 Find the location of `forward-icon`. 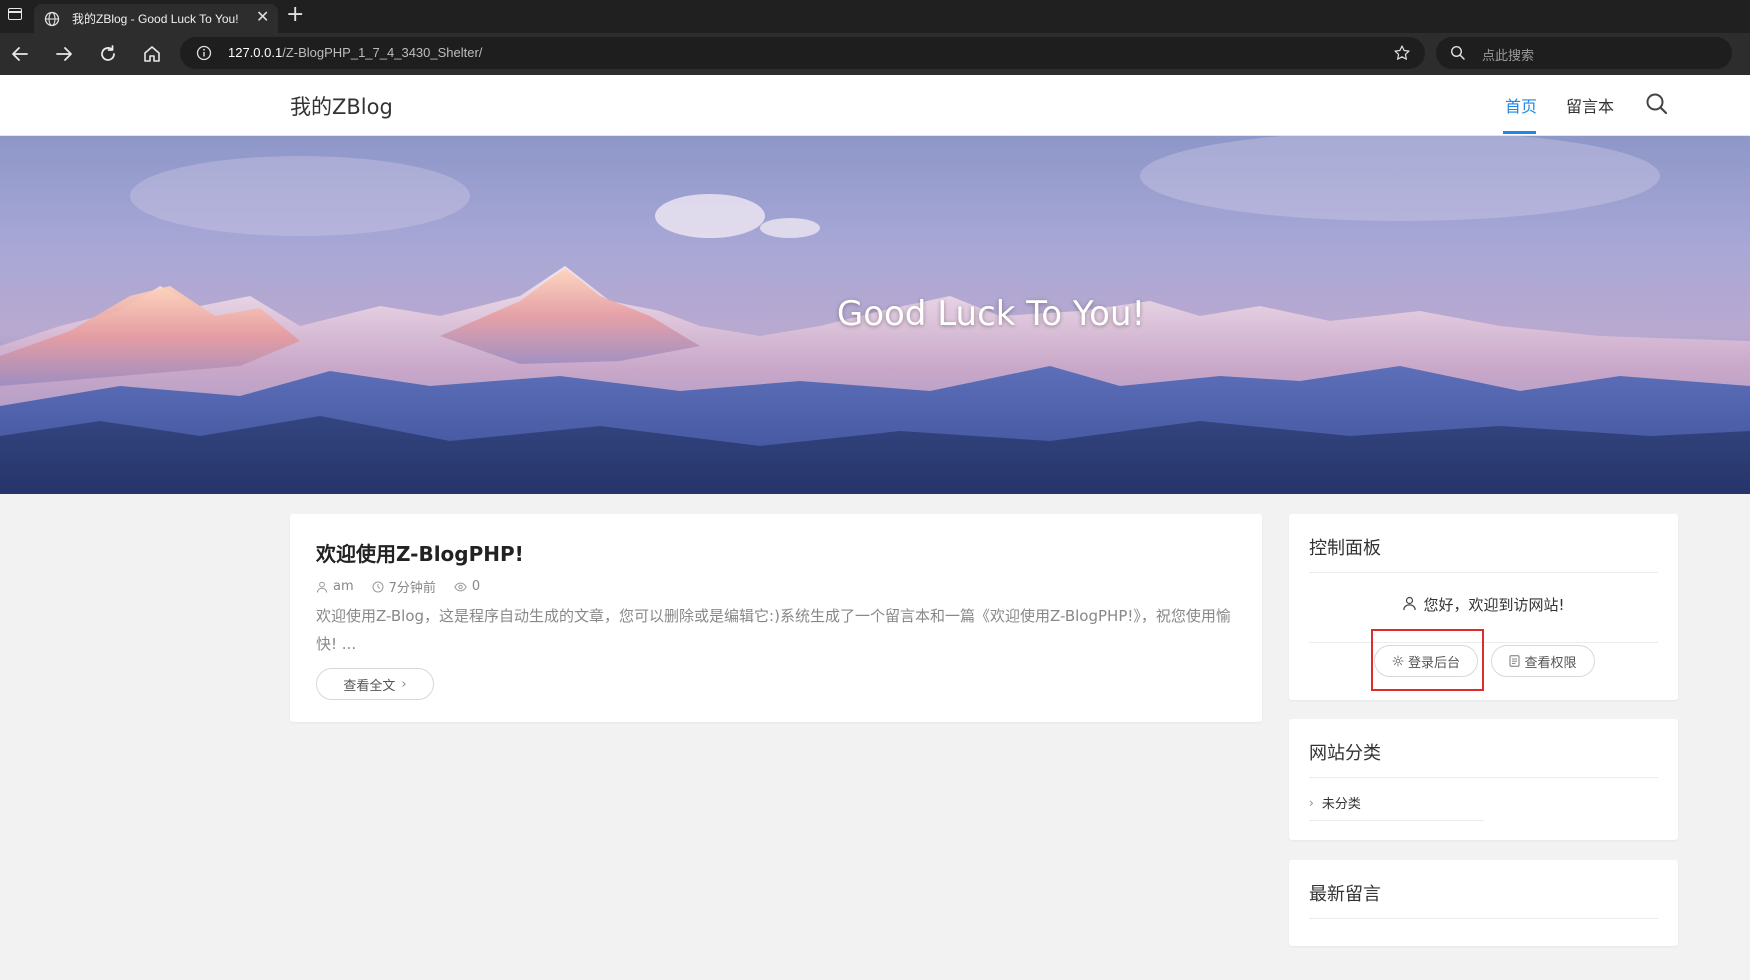

forward-icon is located at coordinates (64, 54).